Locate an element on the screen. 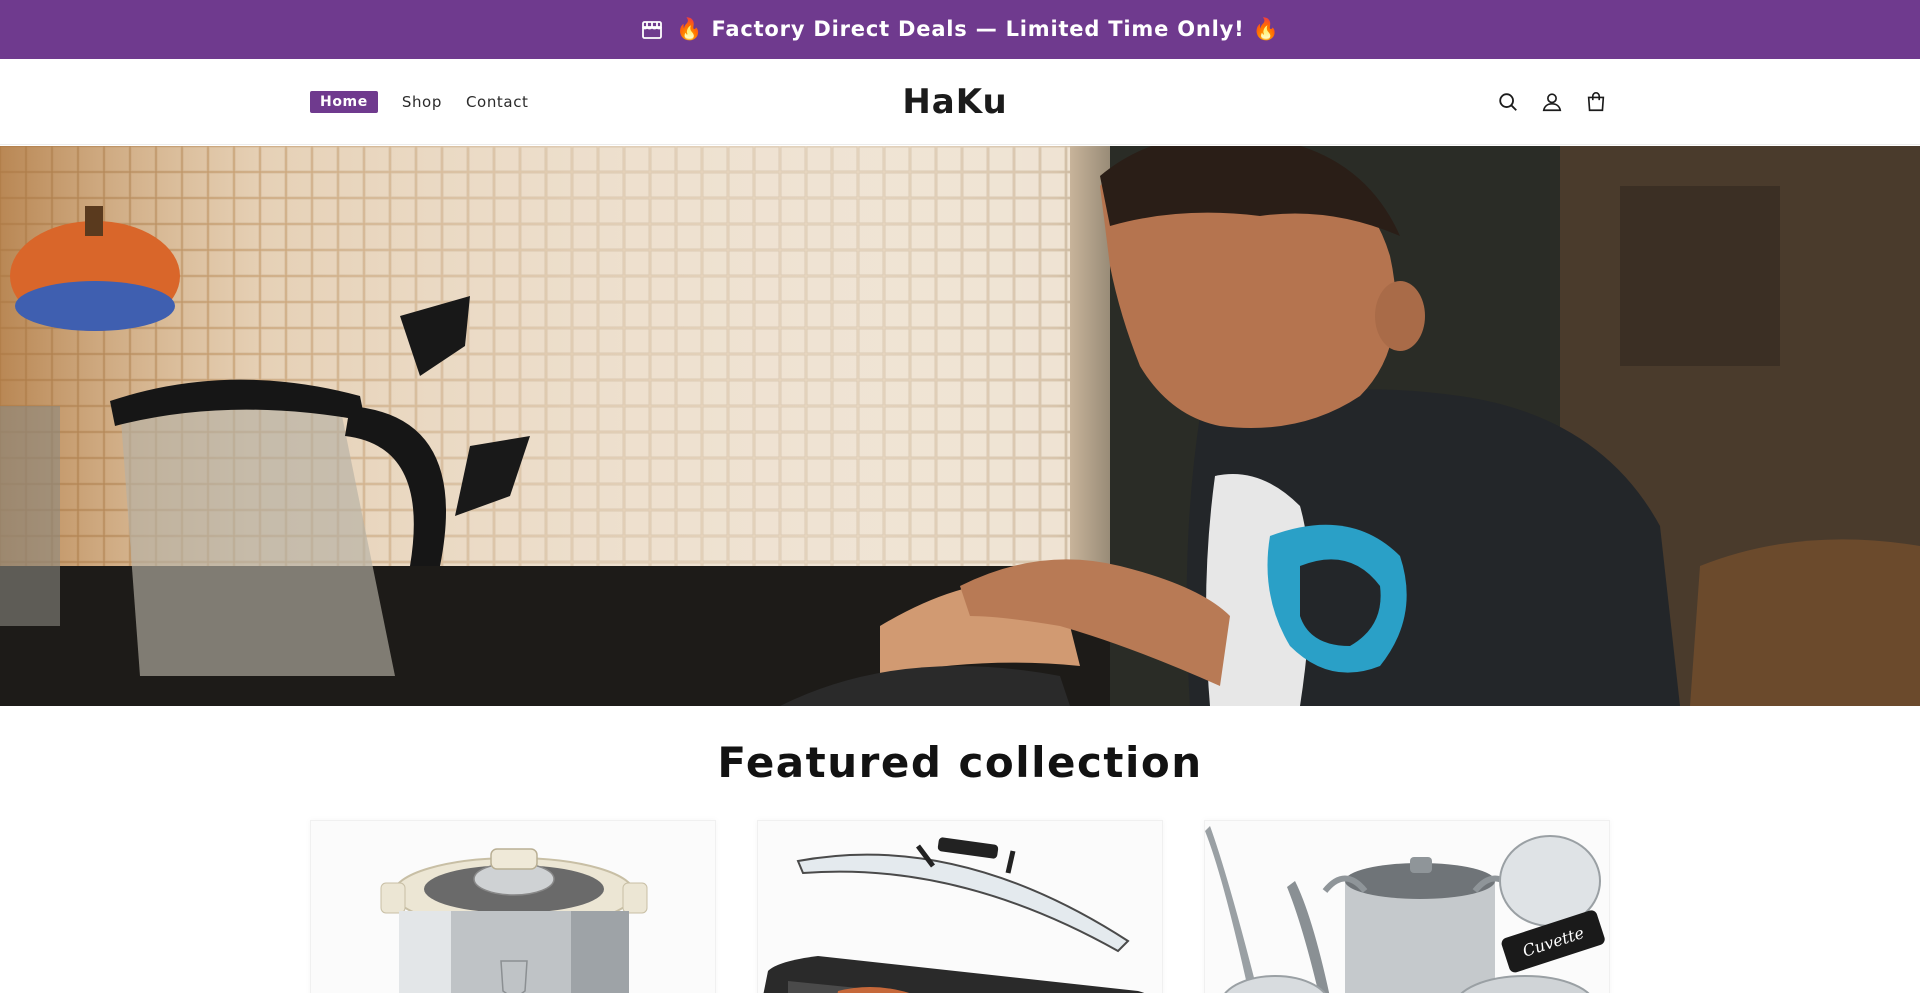  logo-wrapper: HaKu is located at coordinates (955, 102).